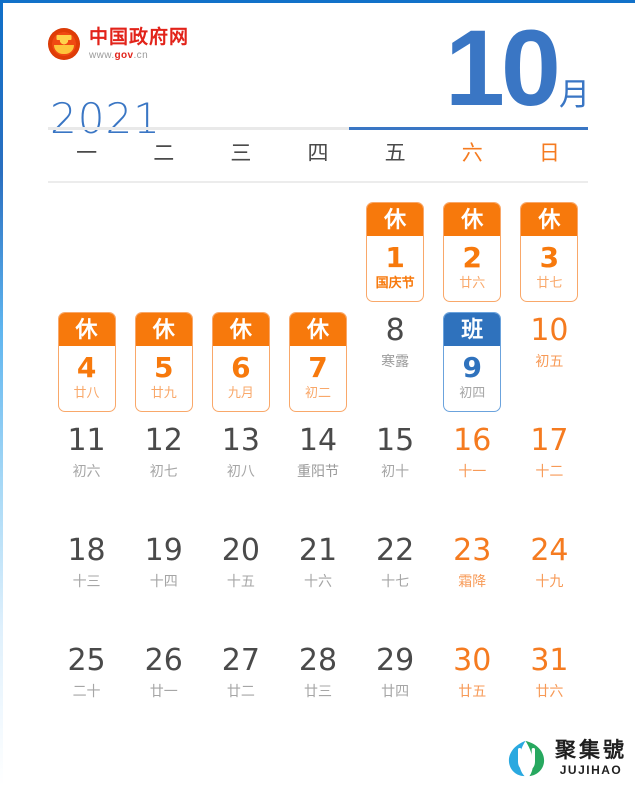 Image resolution: width=635 pixels, height=786 pixels. What do you see at coordinates (395, 282) in the screenshot?
I see `day-lunar-label: 国庆节` at bounding box center [395, 282].